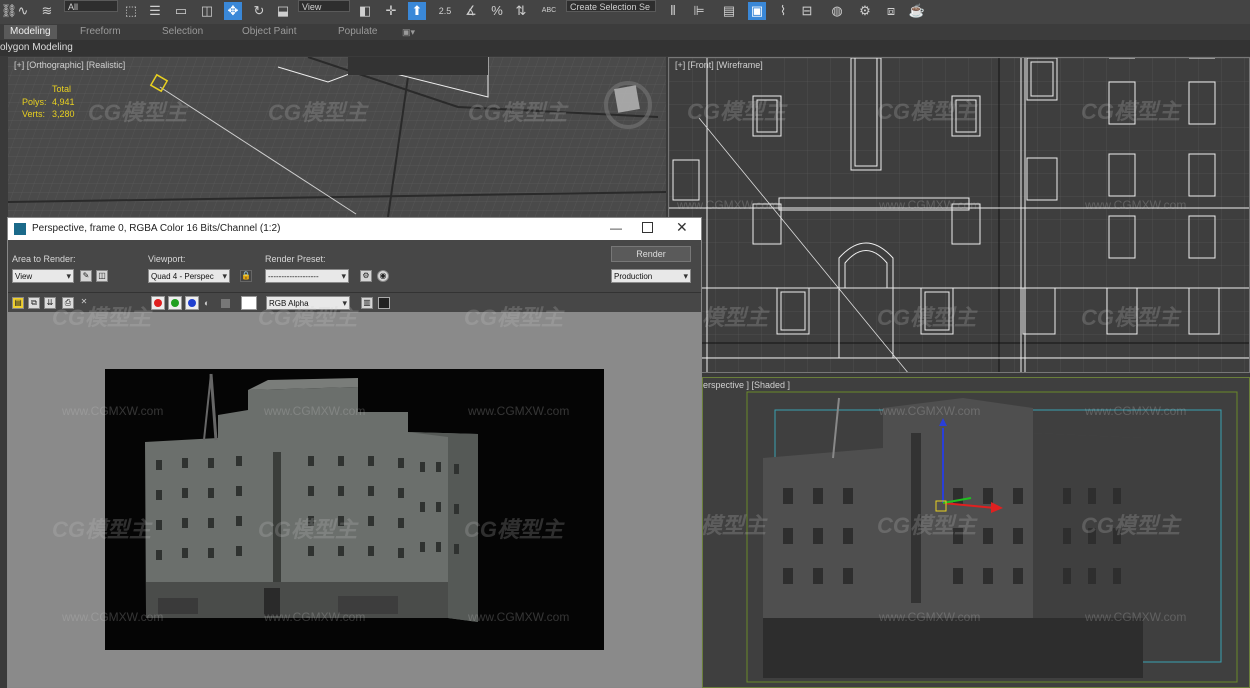  What do you see at coordinates (68, 303) in the screenshot?
I see `print-icon: ⎙` at bounding box center [68, 303].